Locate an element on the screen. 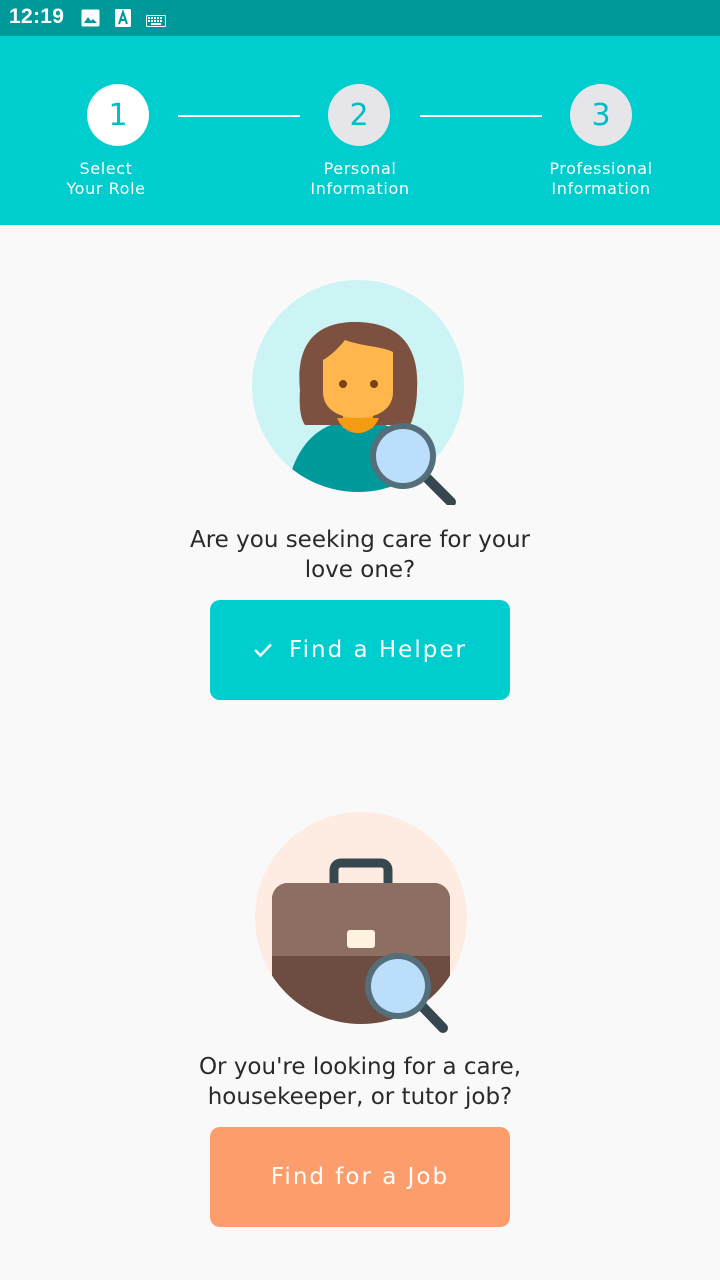 The image size is (720, 1280). find-helper-button: Find a Helper is located at coordinates (360, 650).